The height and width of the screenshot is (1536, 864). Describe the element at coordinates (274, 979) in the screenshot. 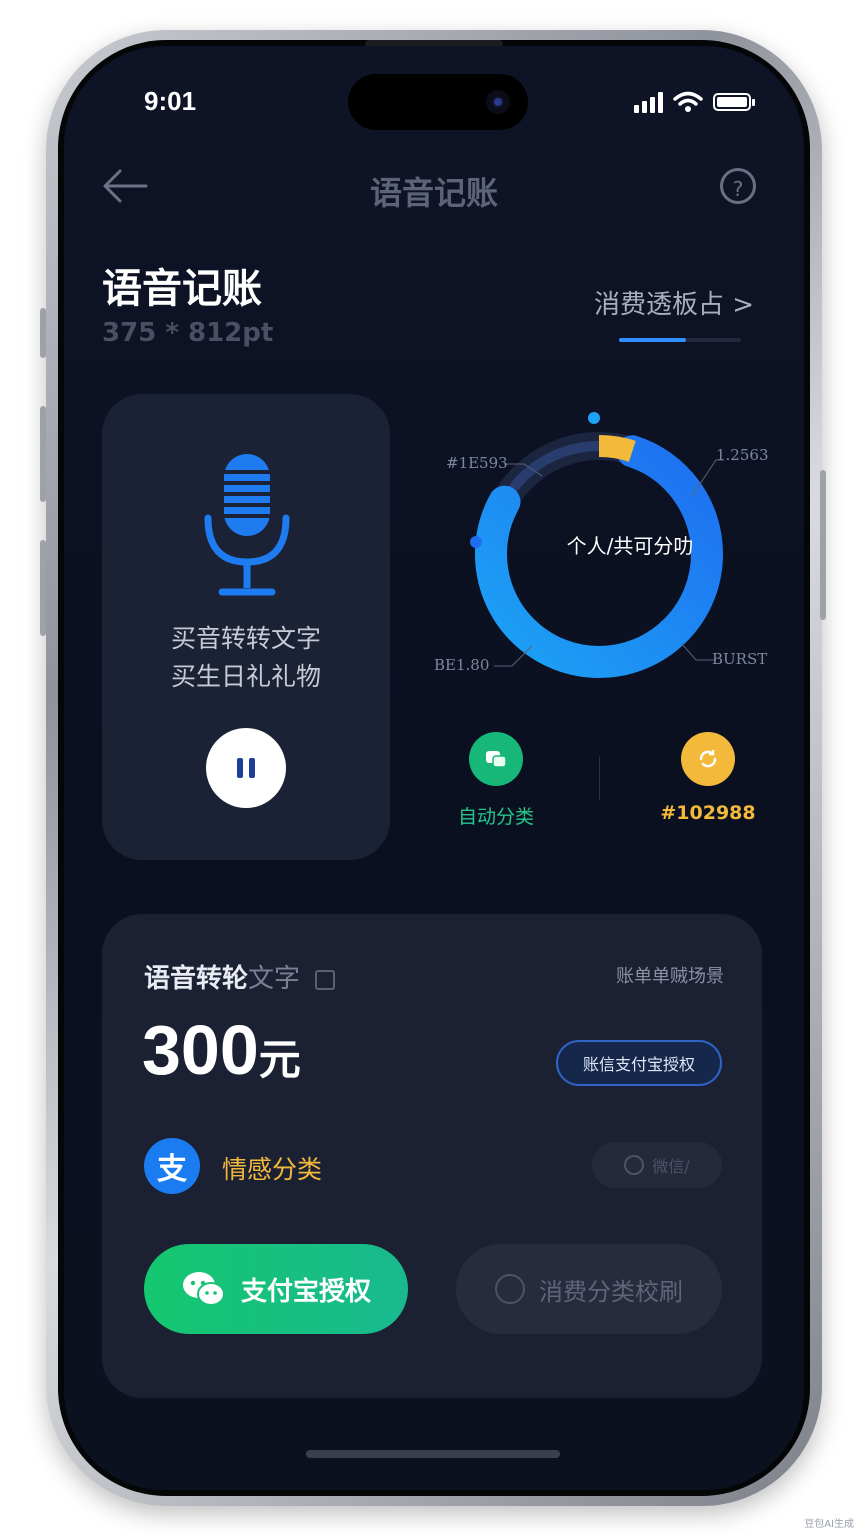

I see `record-title-faded: 文字` at that location.